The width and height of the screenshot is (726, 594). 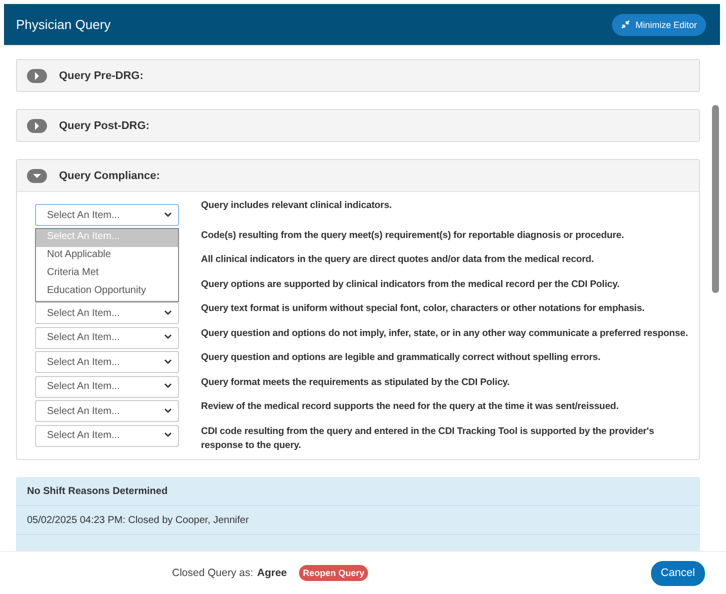 I want to click on dropdown-option: Education Opportunity, so click(x=107, y=292).